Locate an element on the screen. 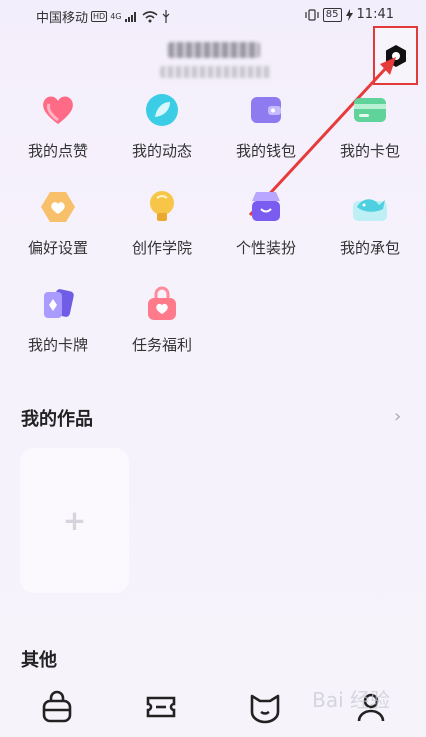 The width and height of the screenshot is (426, 737). whale-icon is located at coordinates (370, 207).